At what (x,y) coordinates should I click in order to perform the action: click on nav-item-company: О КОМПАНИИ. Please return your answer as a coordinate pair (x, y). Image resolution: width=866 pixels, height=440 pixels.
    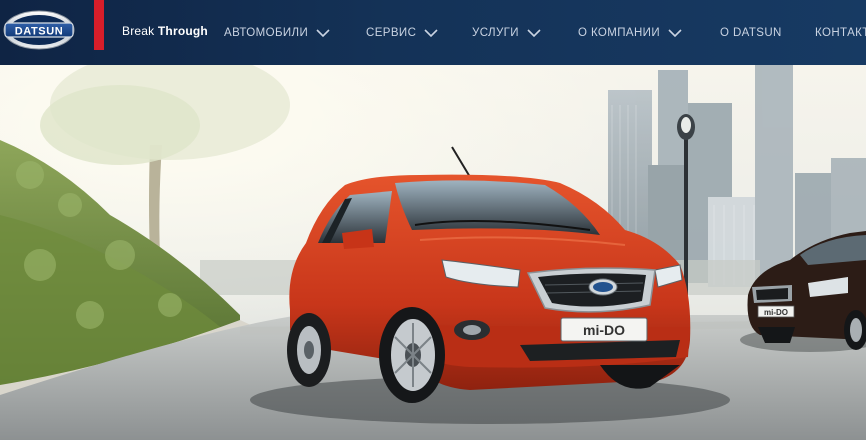
    Looking at the image, I should click on (630, 33).